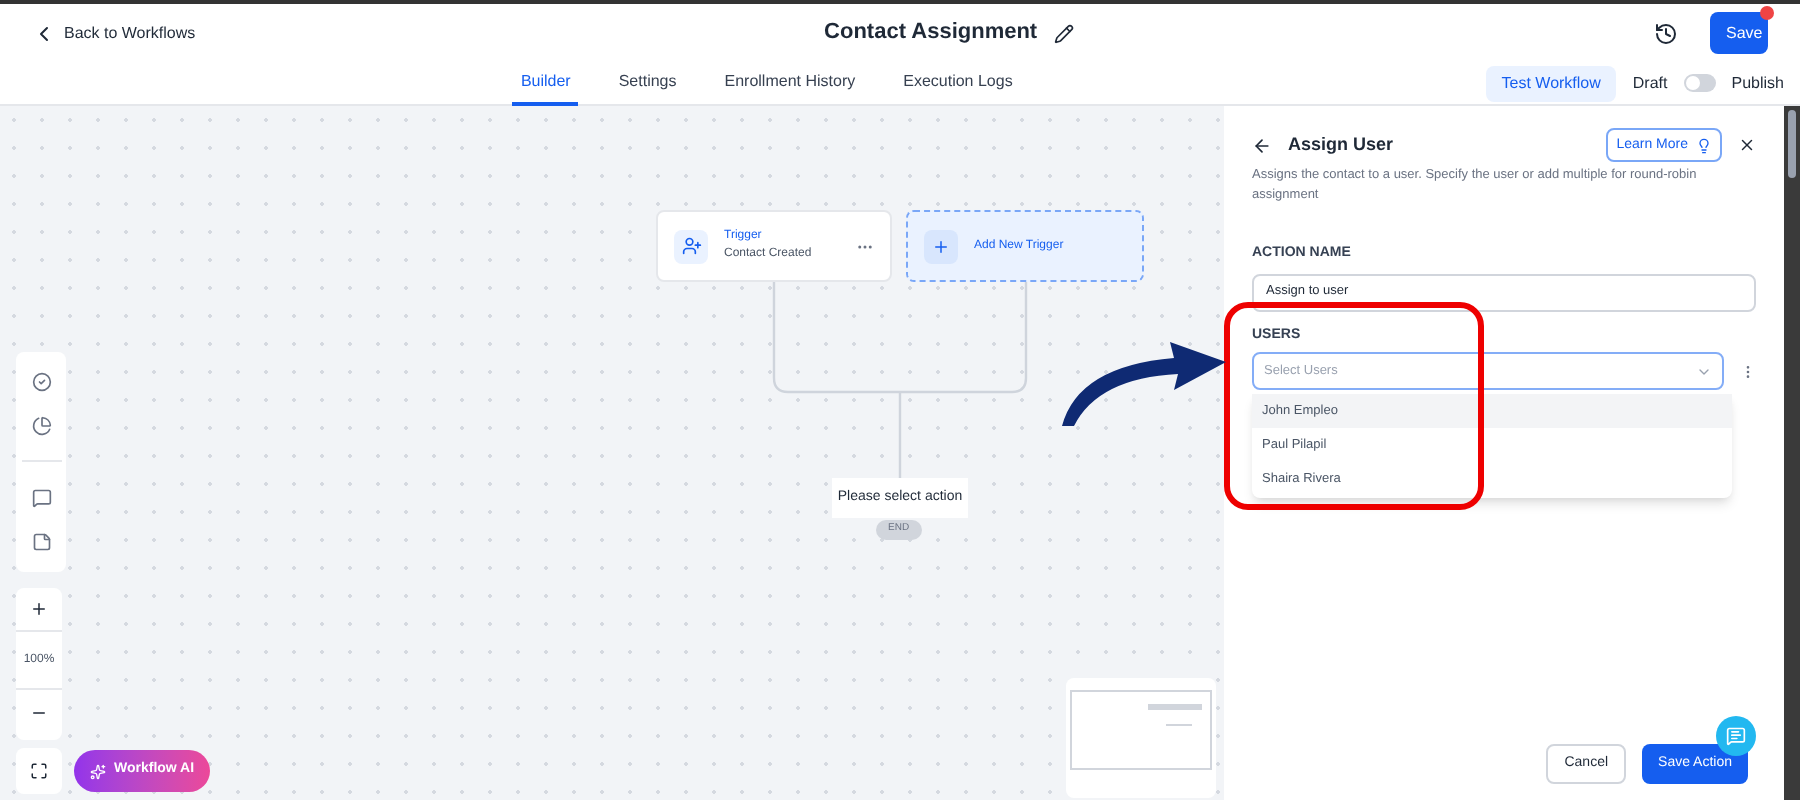 This screenshot has width=1800, height=800. I want to click on test-workflow-button: Test Workflow, so click(1551, 83).